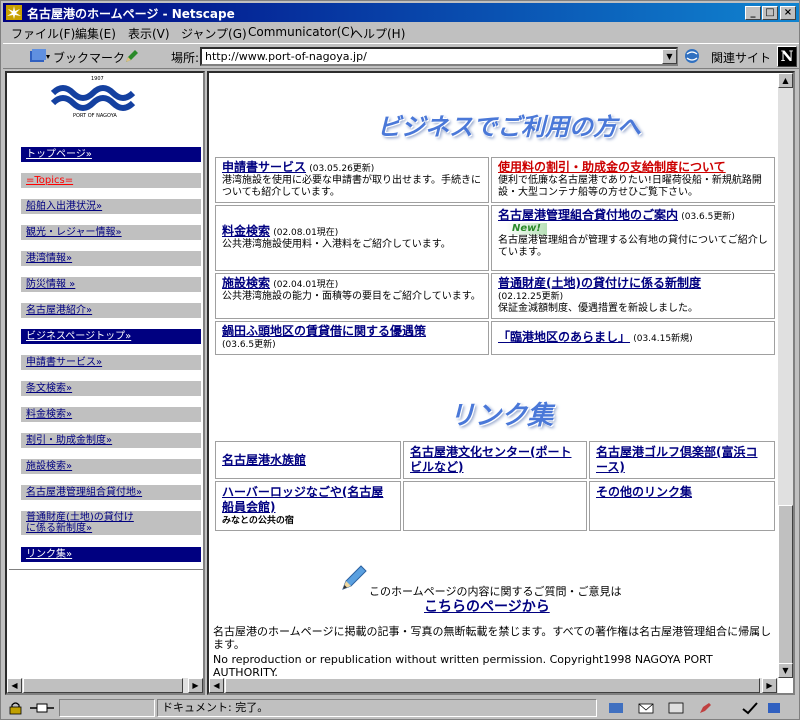 This screenshot has width=800, height=720. I want to click on port-of-nagoya-logo: 1907 PORT OF NAGOYA, so click(96, 97).